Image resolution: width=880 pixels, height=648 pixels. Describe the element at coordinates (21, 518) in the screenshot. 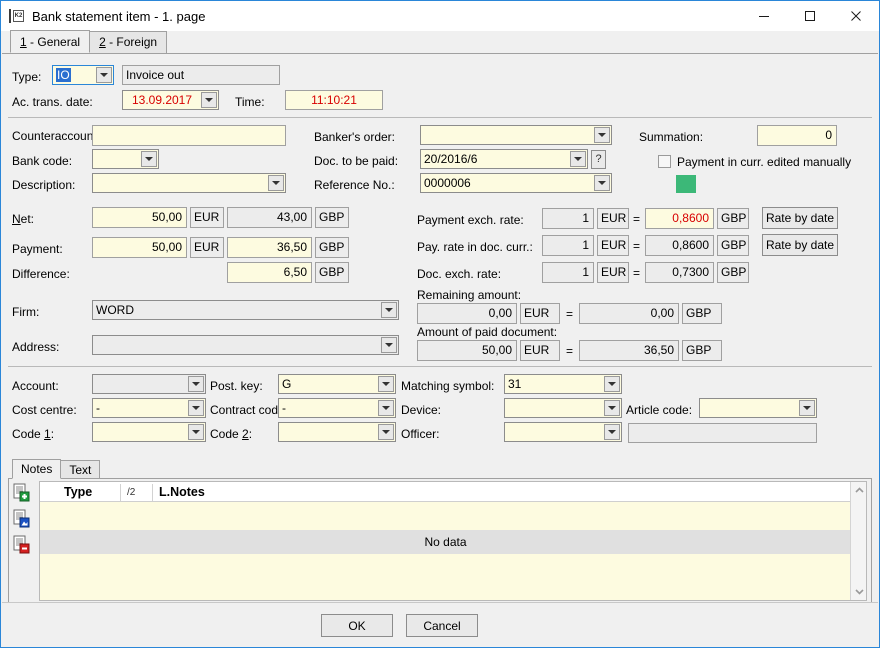

I see `view-note-icon` at that location.